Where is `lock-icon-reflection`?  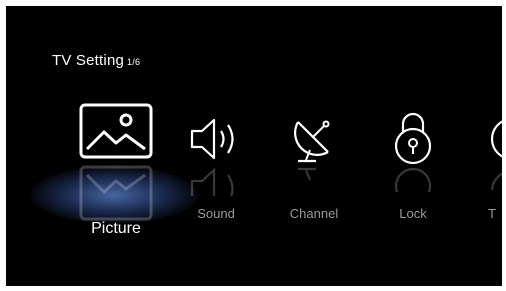
lock-icon-reflection is located at coordinates (413, 180).